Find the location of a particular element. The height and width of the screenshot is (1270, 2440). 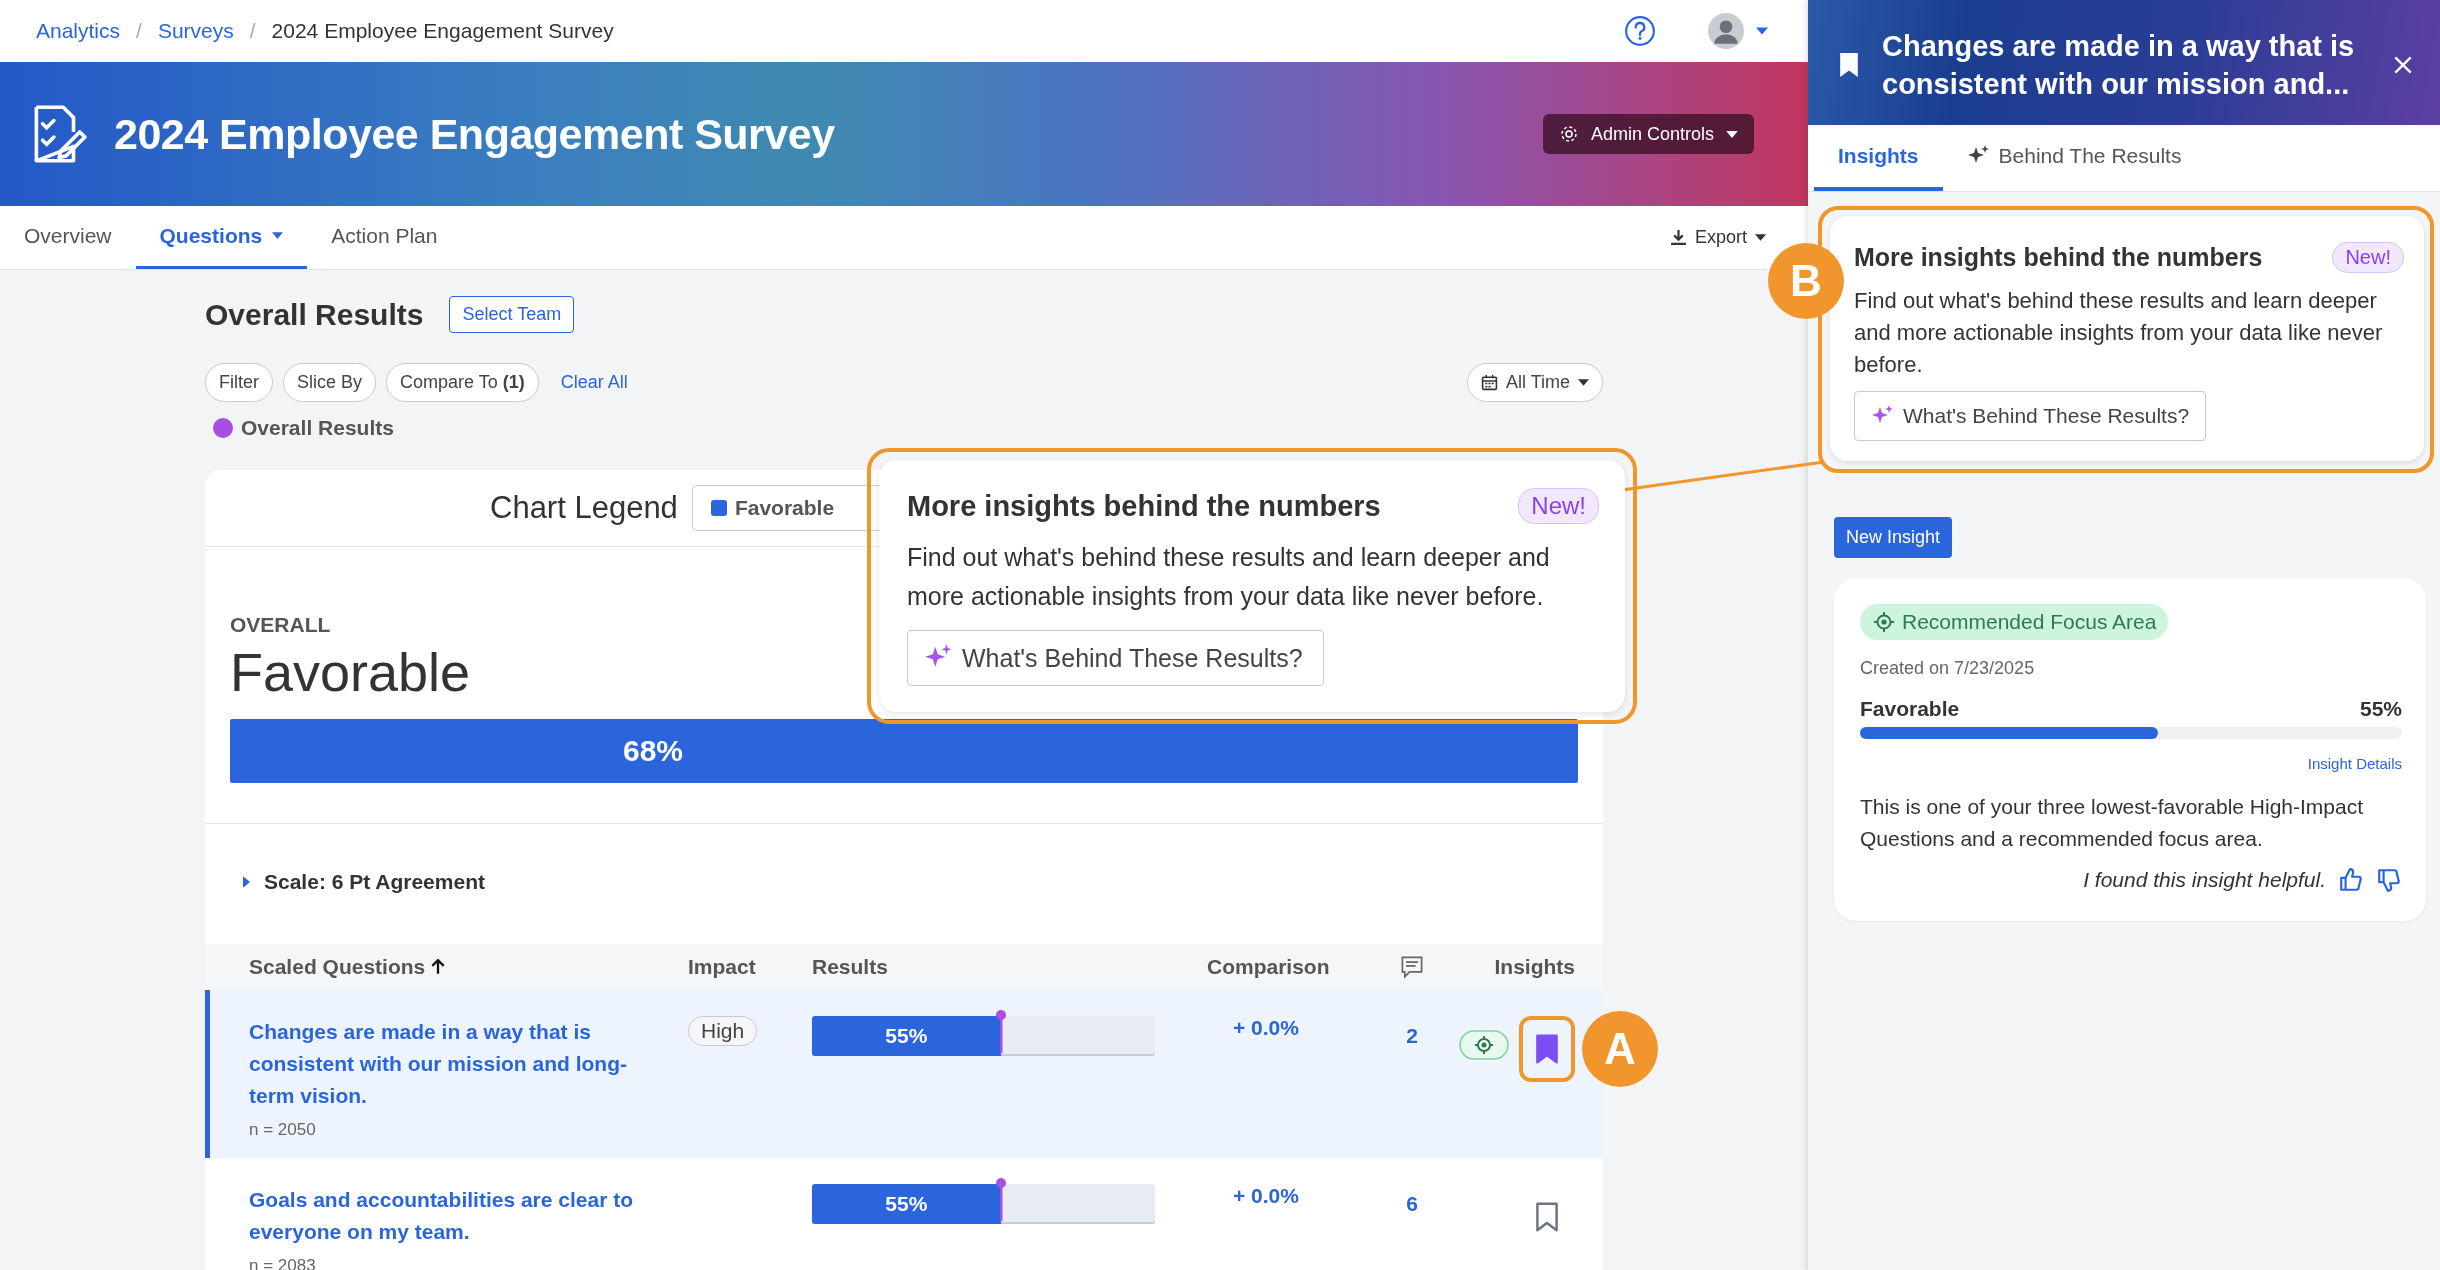

expand-caret-icon is located at coordinates (246, 882).